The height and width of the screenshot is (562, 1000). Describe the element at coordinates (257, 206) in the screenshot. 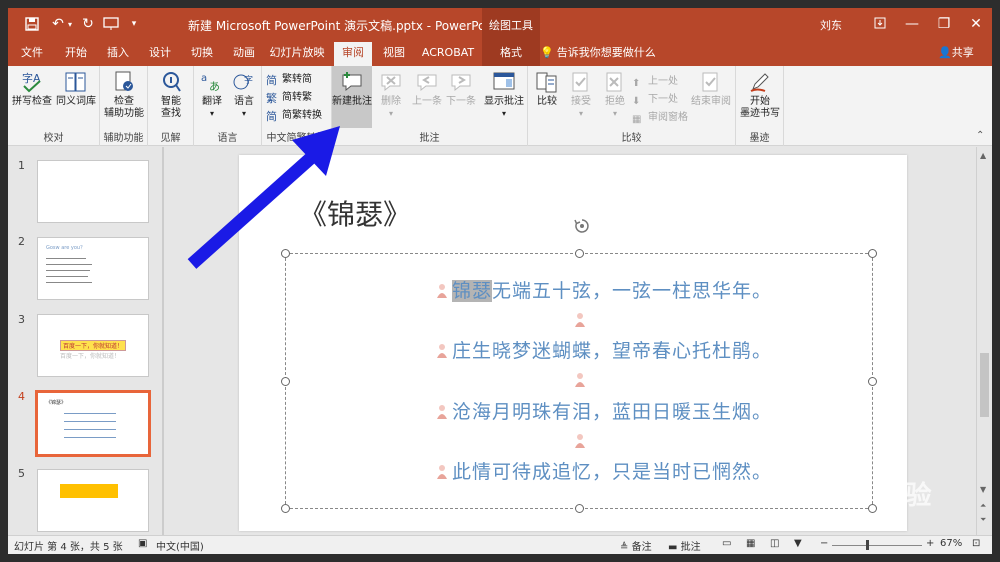

I see `arrow-shaft` at that location.